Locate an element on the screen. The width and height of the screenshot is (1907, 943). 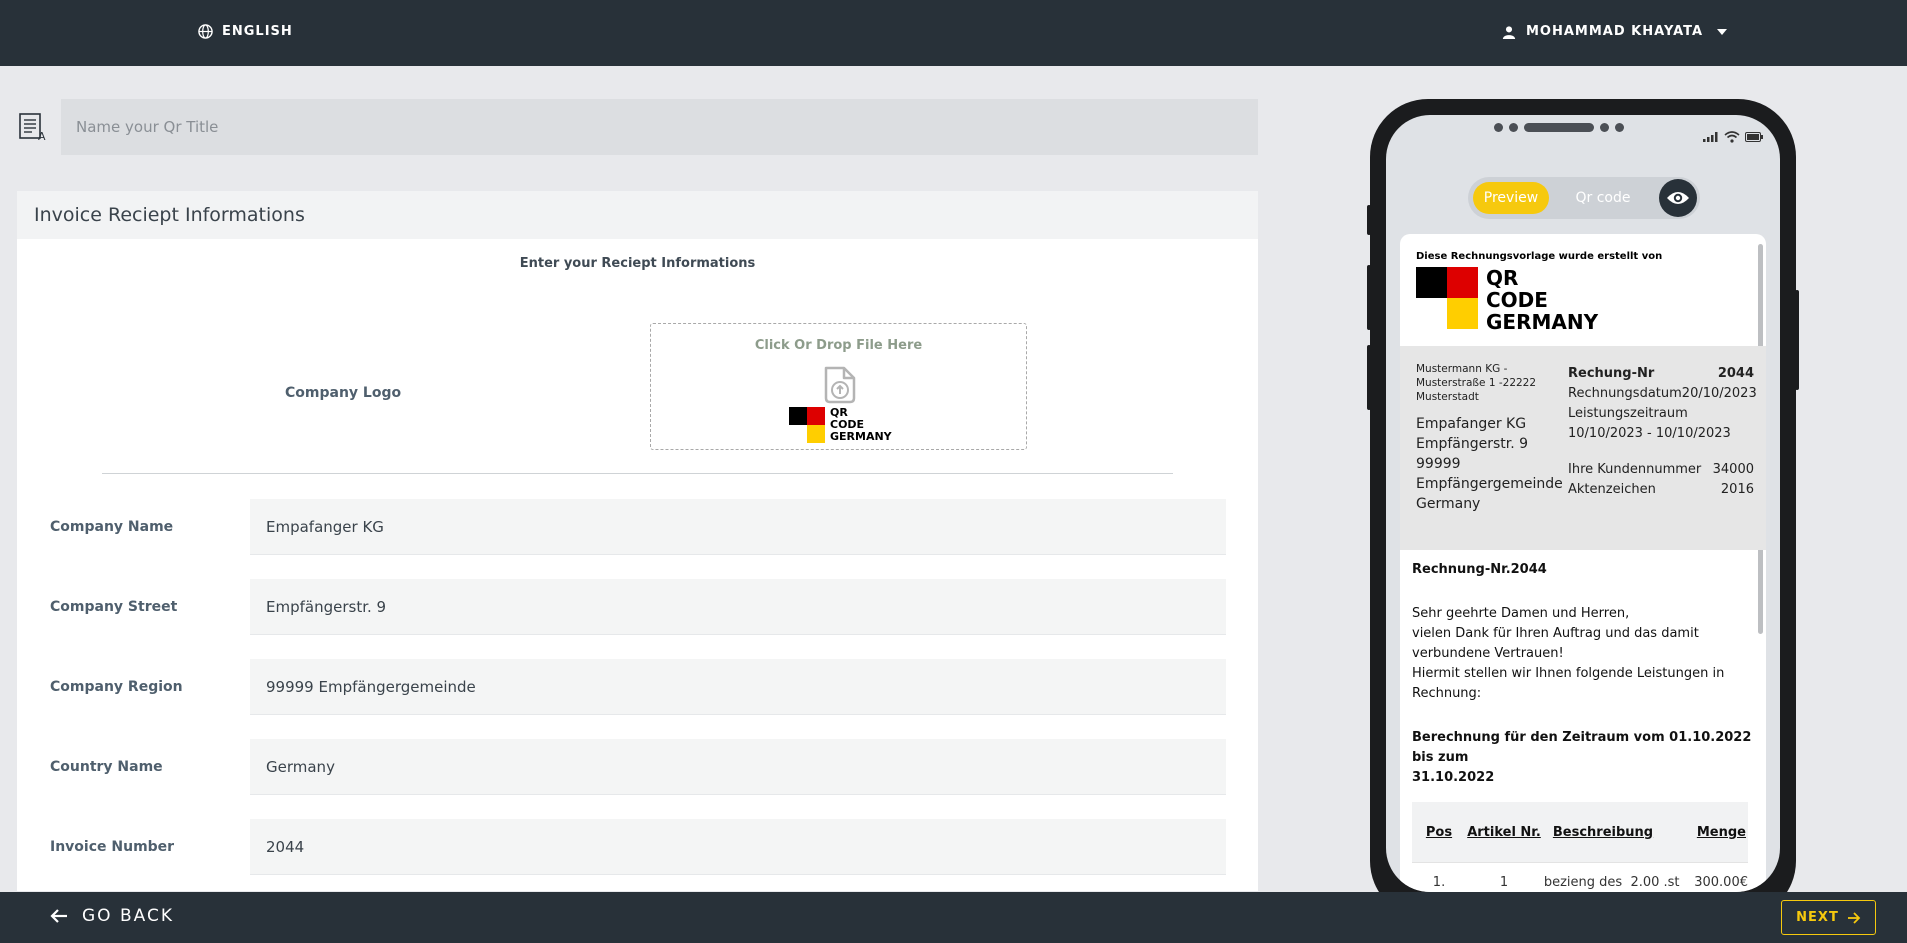
preview-tab: Preview is located at coordinates (1511, 198).